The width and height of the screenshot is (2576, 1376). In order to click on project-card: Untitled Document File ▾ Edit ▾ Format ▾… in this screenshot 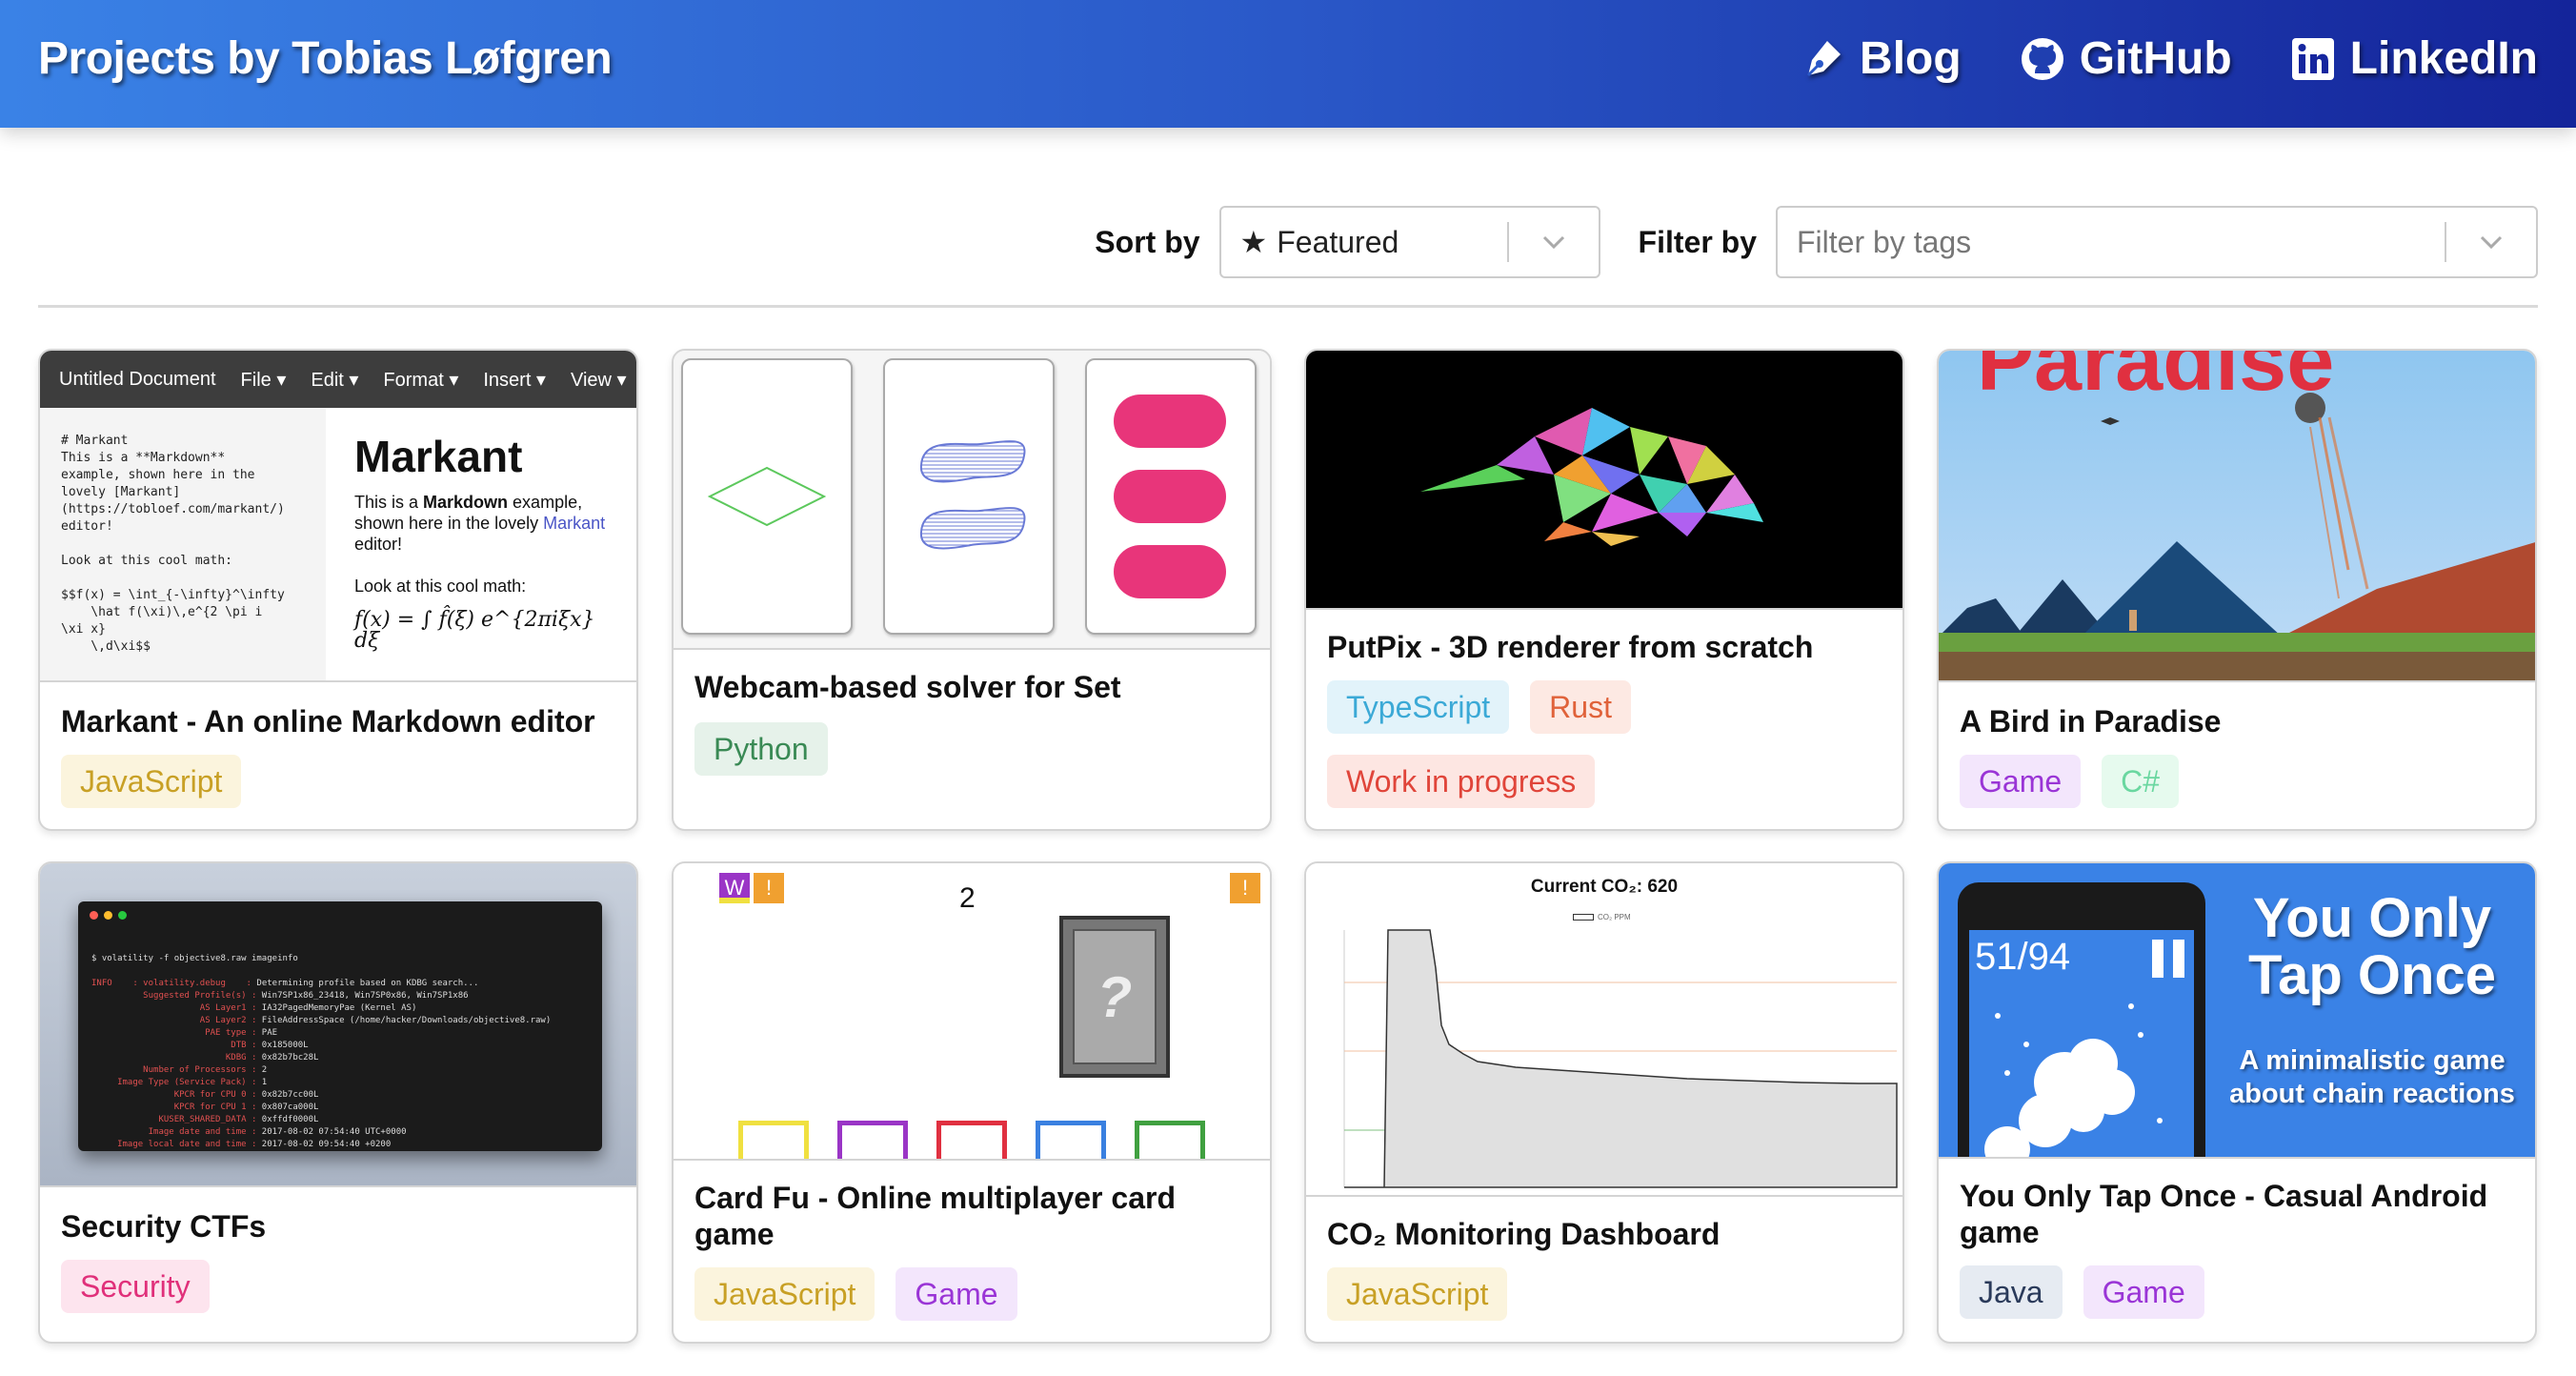, I will do `click(338, 590)`.